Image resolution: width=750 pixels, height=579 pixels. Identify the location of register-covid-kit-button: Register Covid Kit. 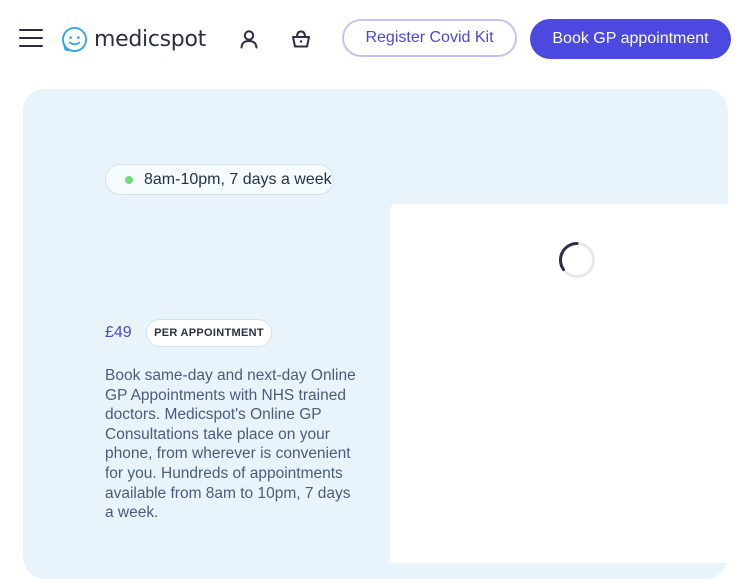
(429, 38).